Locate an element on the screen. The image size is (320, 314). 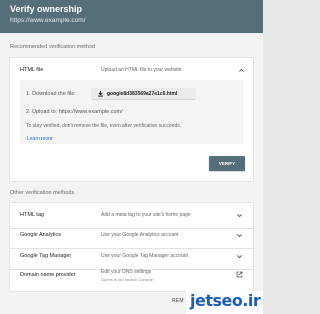
method-desc: Use your Google Analytics account is located at coordinates (140, 235).